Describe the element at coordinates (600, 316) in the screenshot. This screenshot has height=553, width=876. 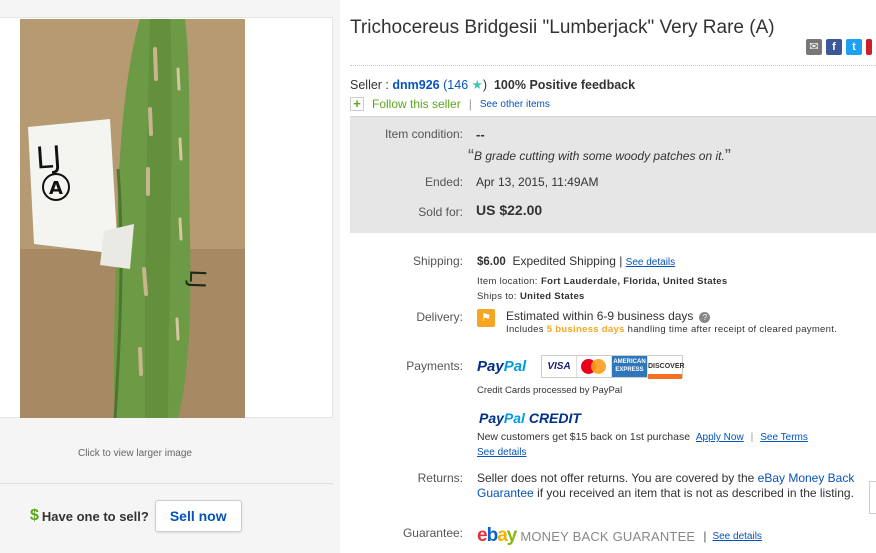
I see `delivery-estimate-text: Estimated within 6-9 business days` at that location.